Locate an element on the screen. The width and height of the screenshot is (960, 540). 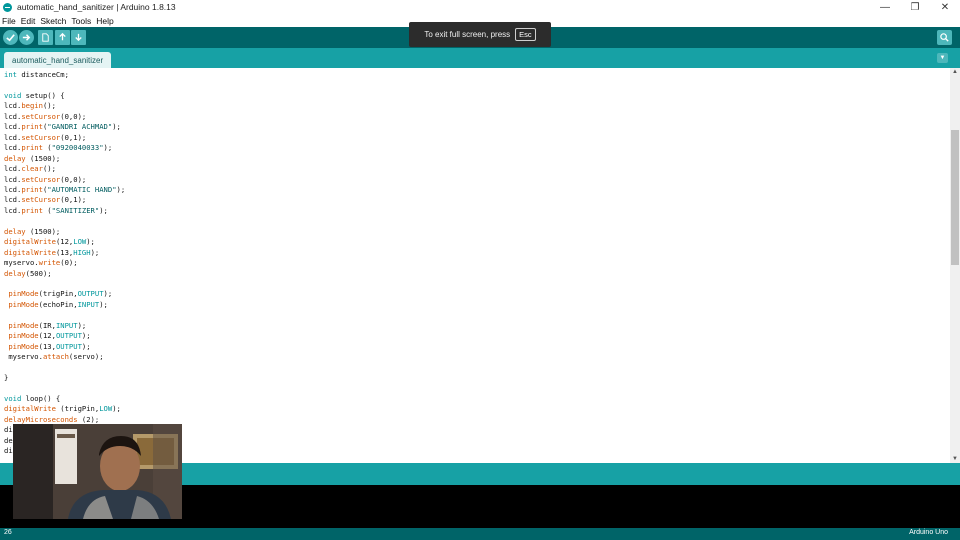
restore-button: ❐ is located at coordinates (915, 7).